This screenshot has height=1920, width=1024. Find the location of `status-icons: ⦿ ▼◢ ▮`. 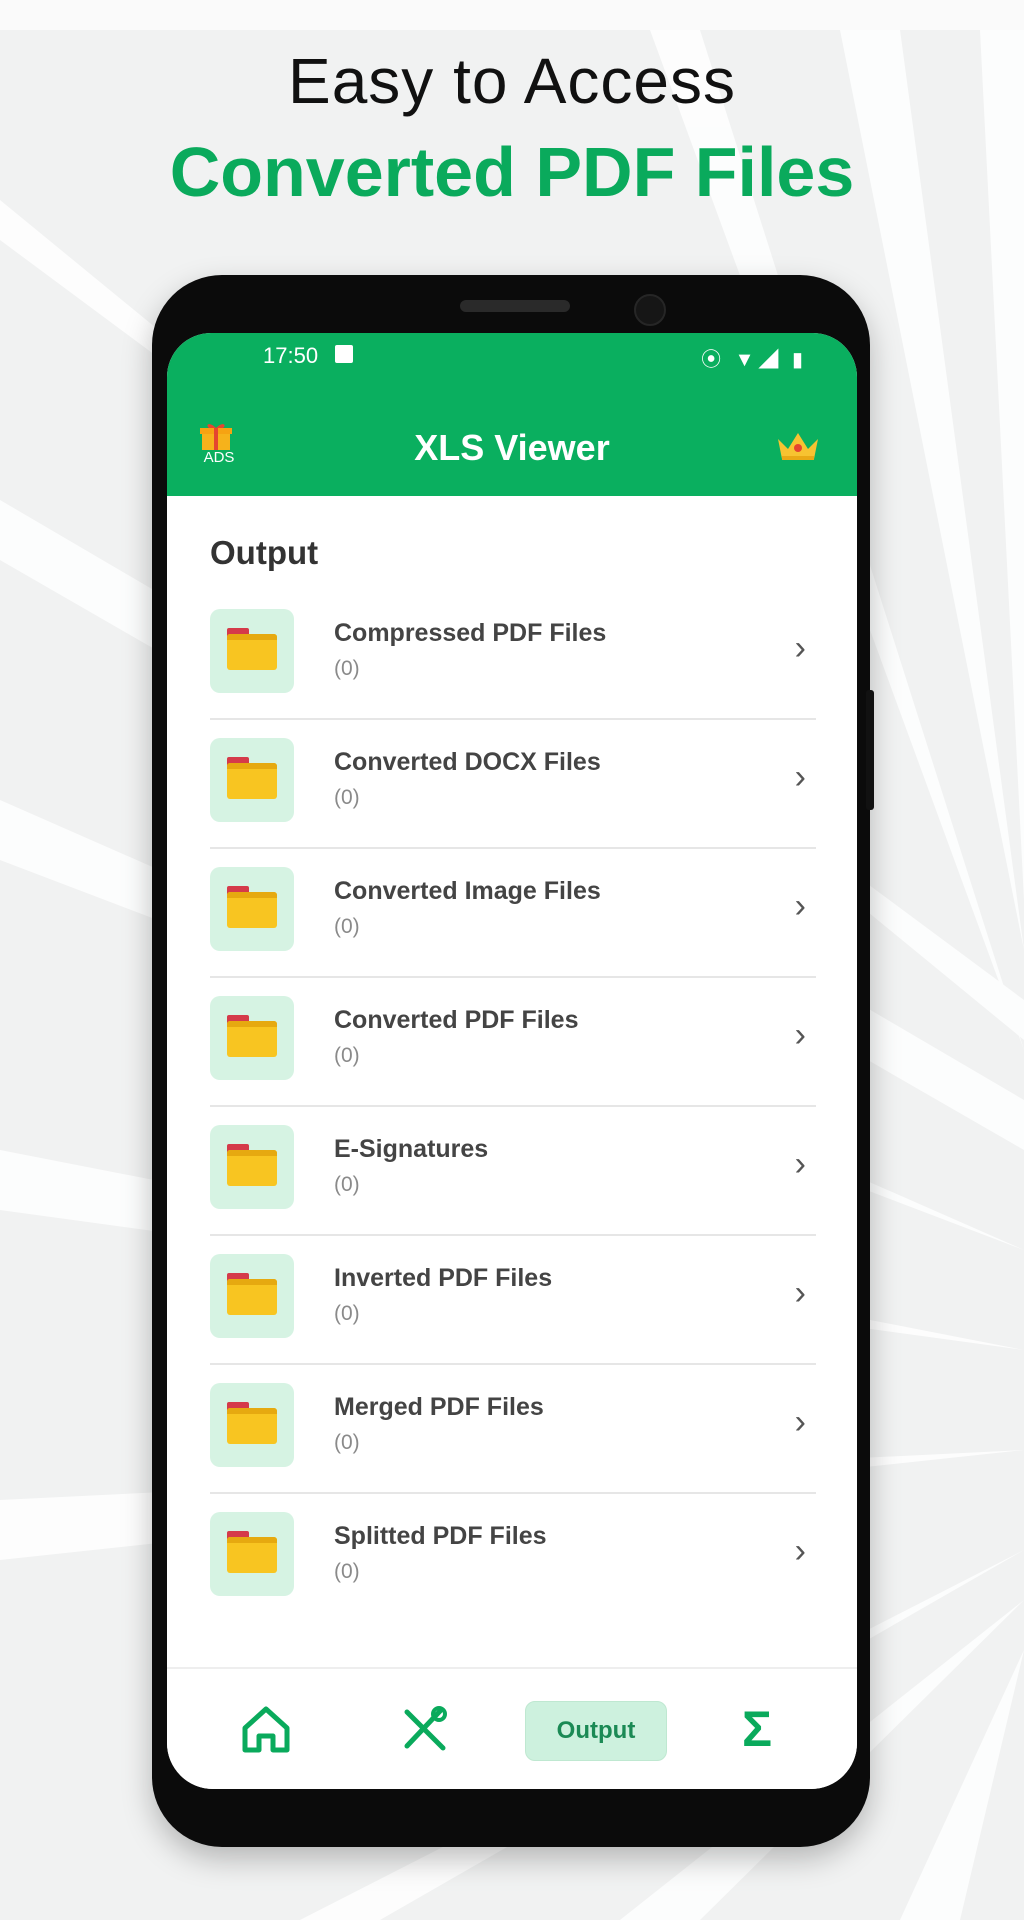

status-icons: ⦿ ▼◢ ▮ is located at coordinates (754, 360).